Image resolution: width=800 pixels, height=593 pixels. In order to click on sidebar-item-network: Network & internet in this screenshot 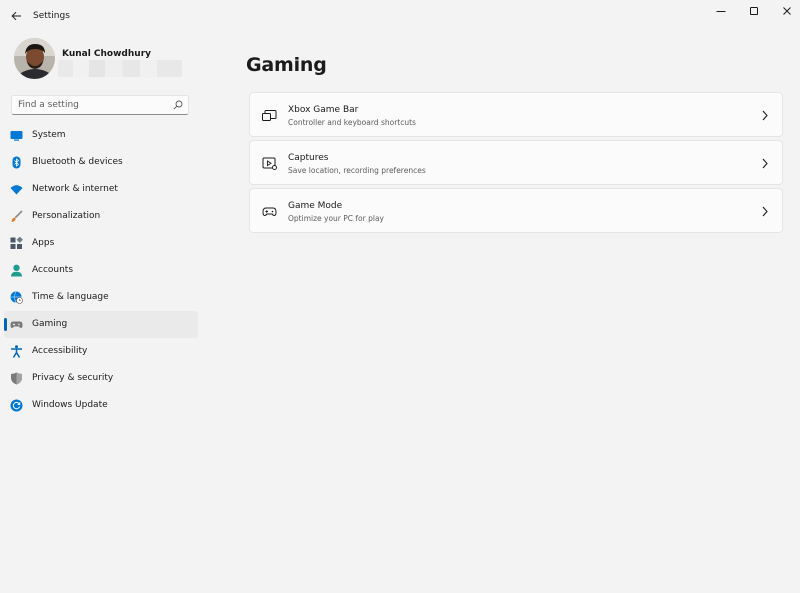, I will do `click(101, 189)`.